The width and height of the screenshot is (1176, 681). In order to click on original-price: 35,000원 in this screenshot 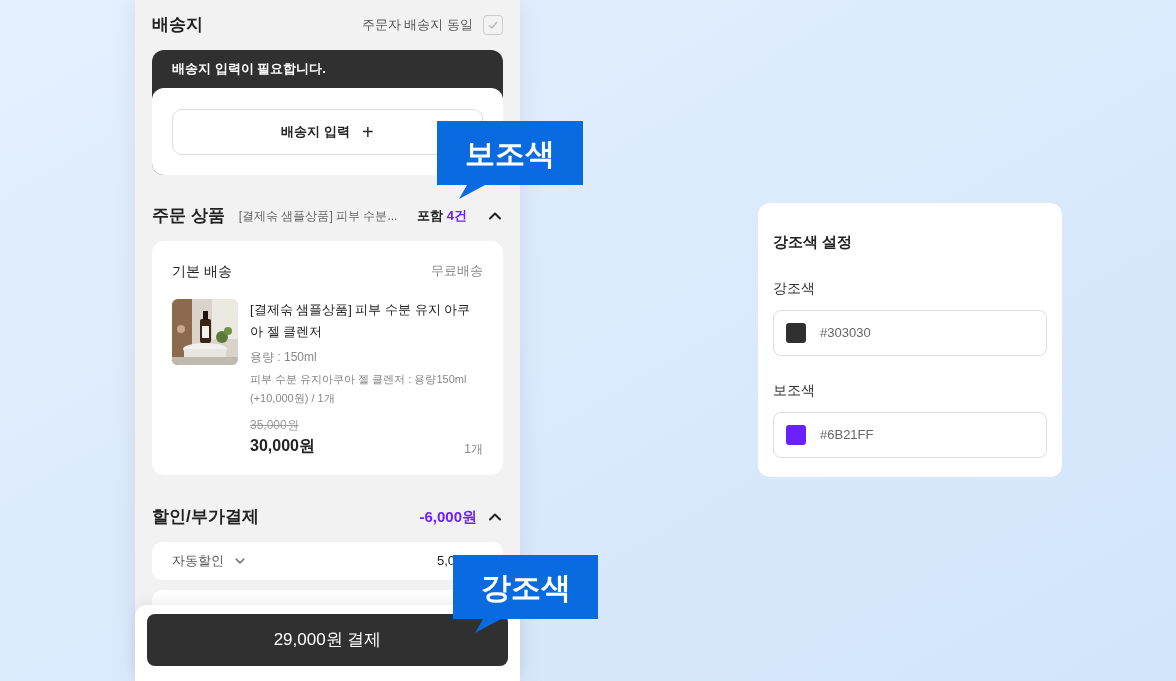, I will do `click(275, 425)`.